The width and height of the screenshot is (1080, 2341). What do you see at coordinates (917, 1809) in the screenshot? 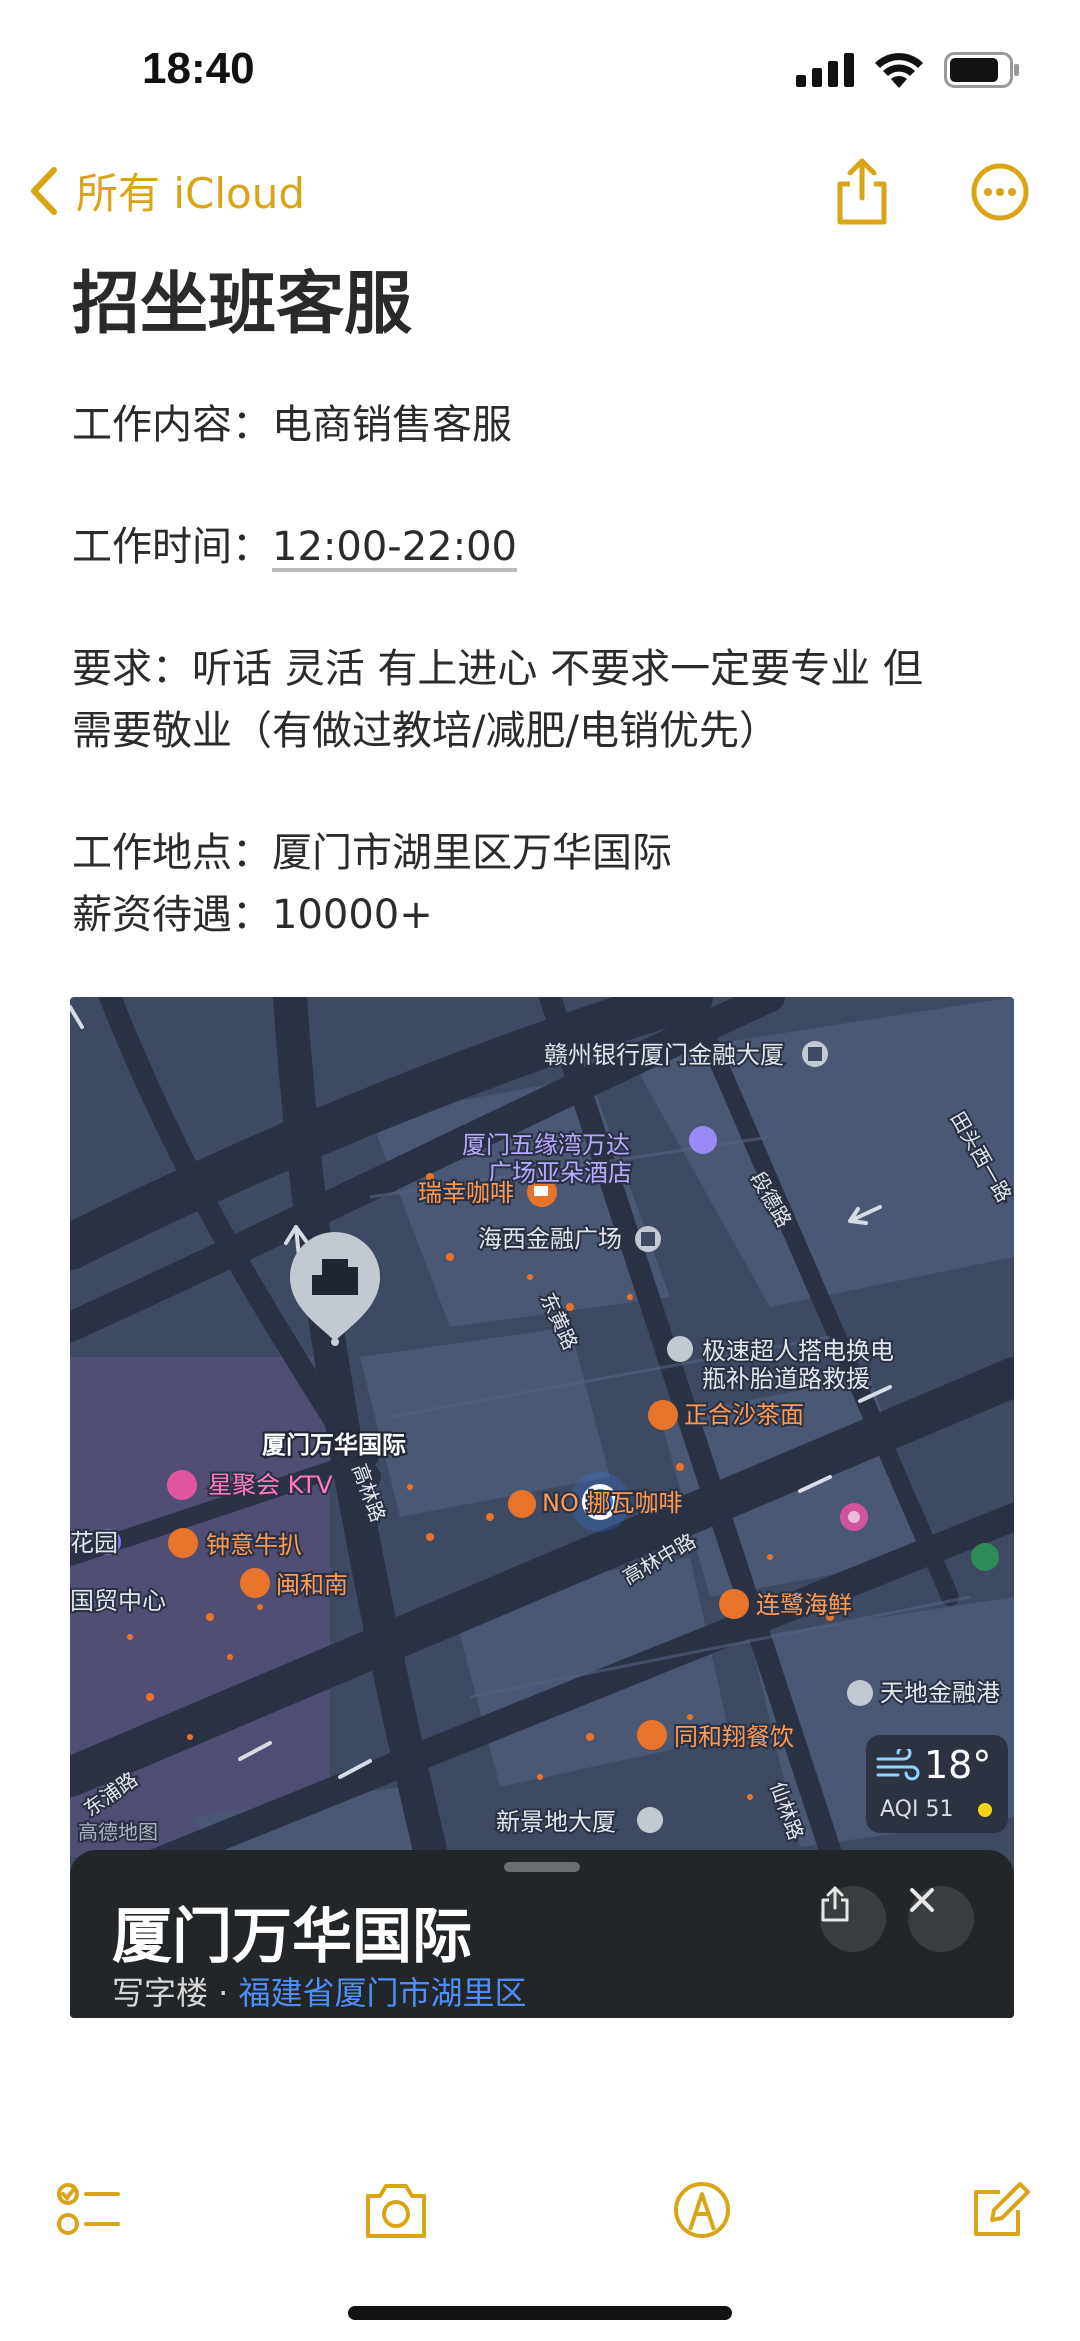
I see `weather-aqi: AQI 51` at bounding box center [917, 1809].